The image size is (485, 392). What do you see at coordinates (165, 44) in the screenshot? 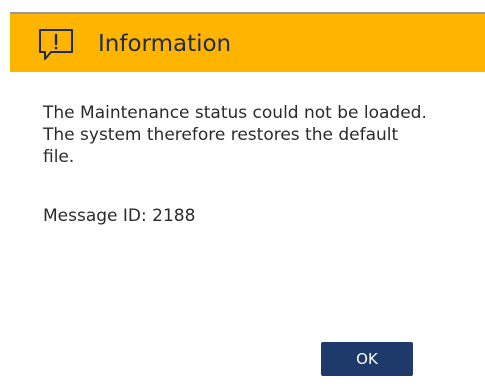
I see `dialog-title: Information` at bounding box center [165, 44].